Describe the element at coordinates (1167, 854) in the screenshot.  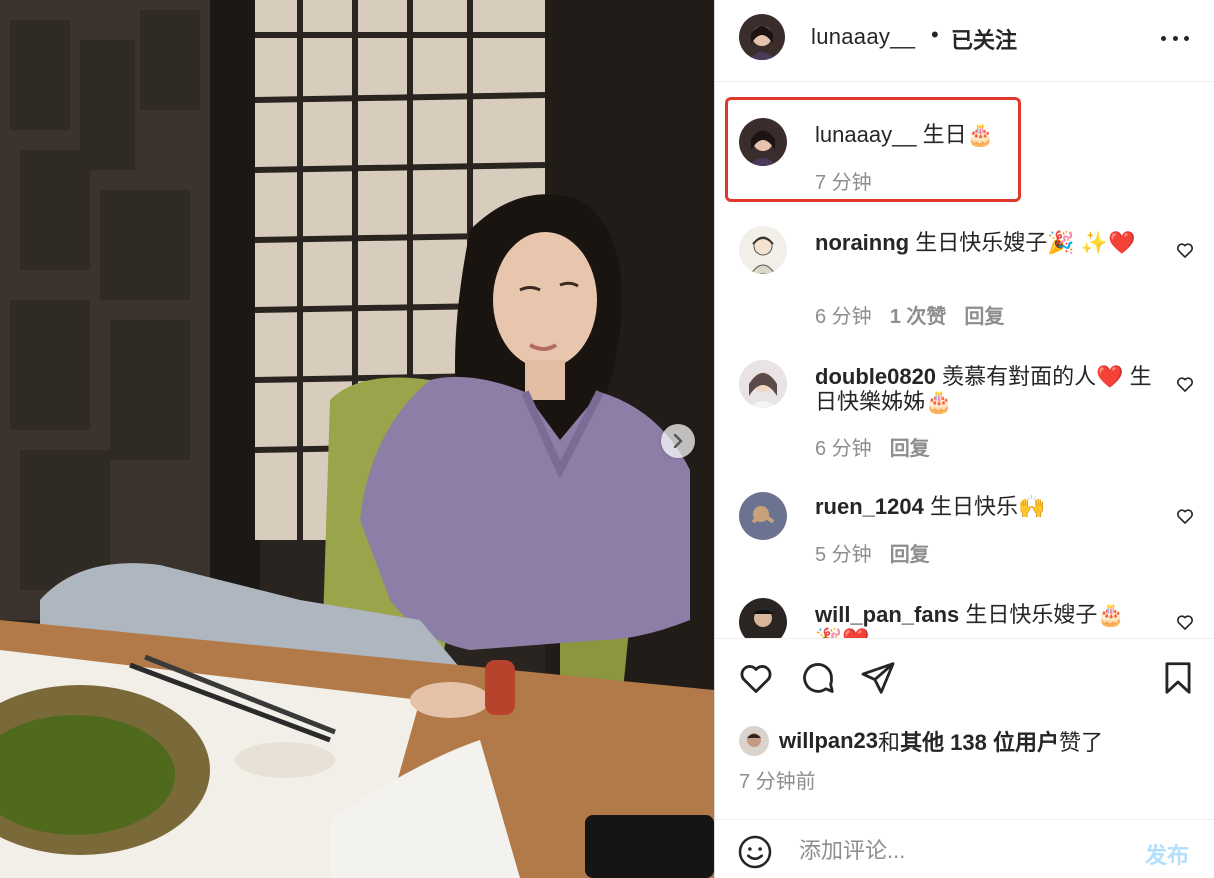
I see `post-comment-button: 发布` at that location.